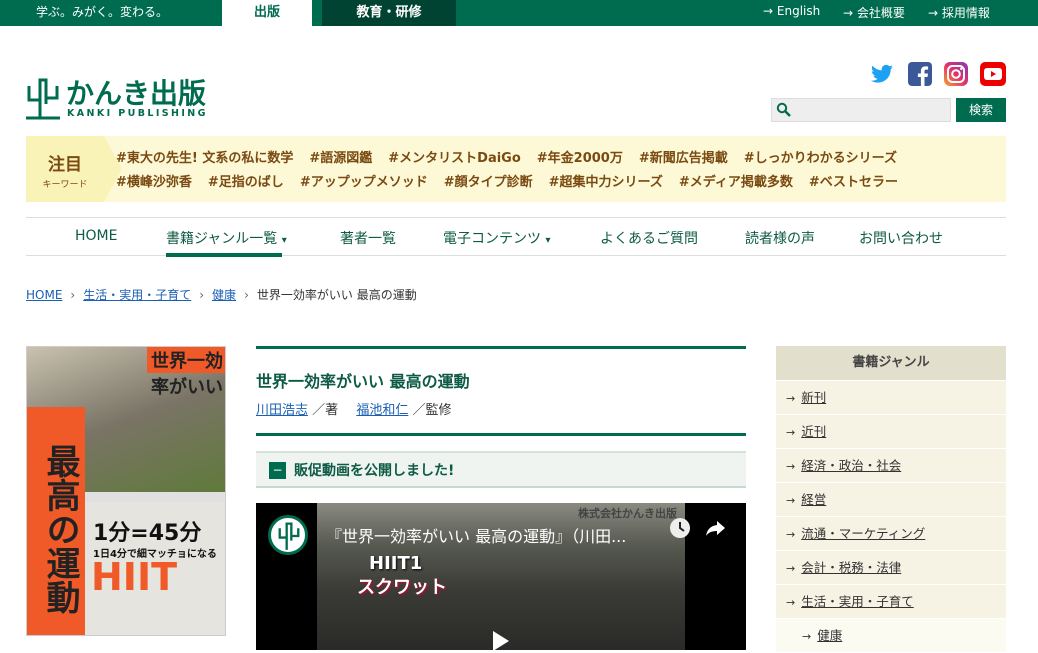 The height and width of the screenshot is (653, 1038). What do you see at coordinates (813, 431) in the screenshot?
I see `sidebar-link: 近刊` at bounding box center [813, 431].